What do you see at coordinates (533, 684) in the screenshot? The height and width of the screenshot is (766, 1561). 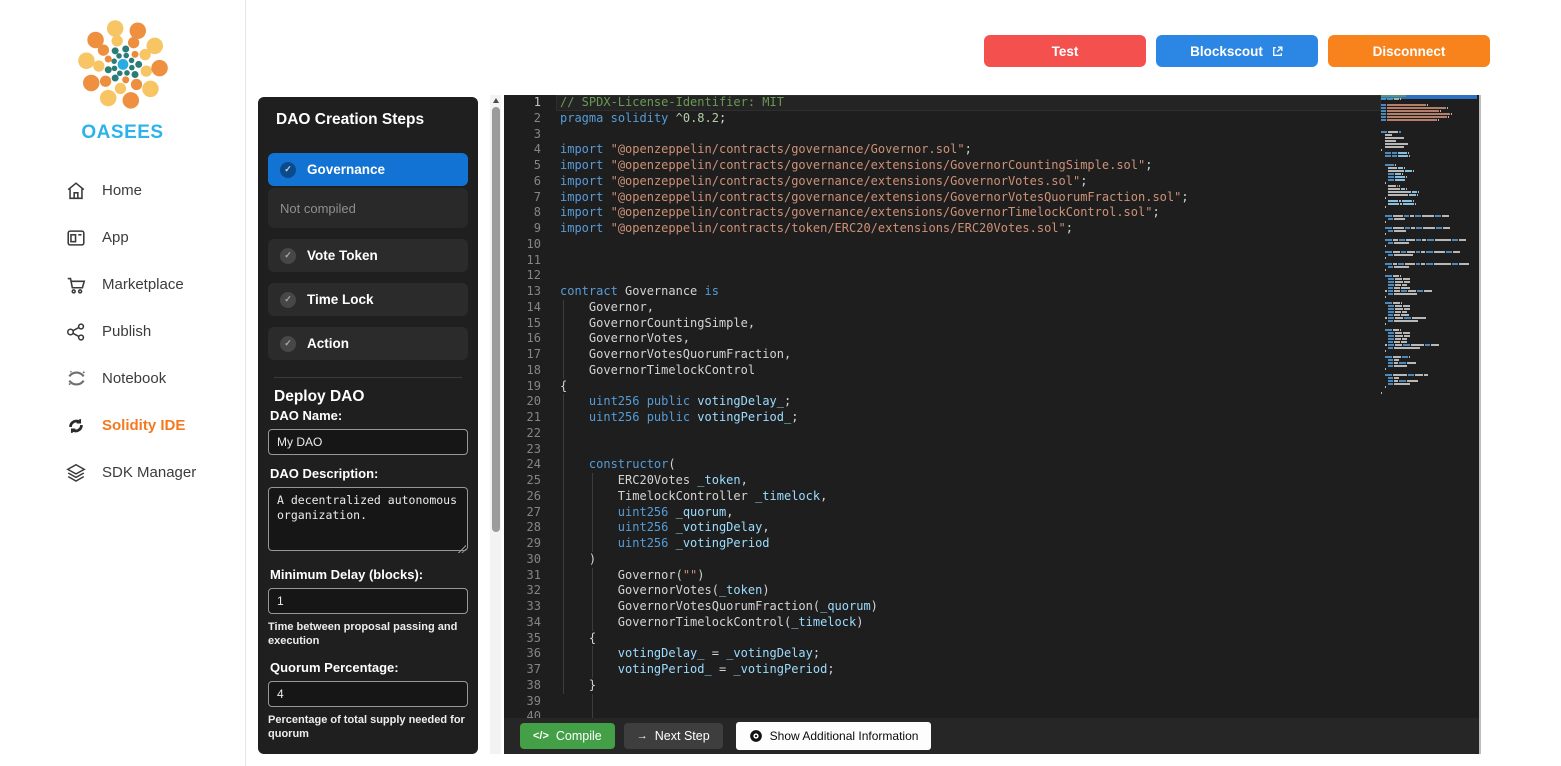 I see `line-number: 38` at bounding box center [533, 684].